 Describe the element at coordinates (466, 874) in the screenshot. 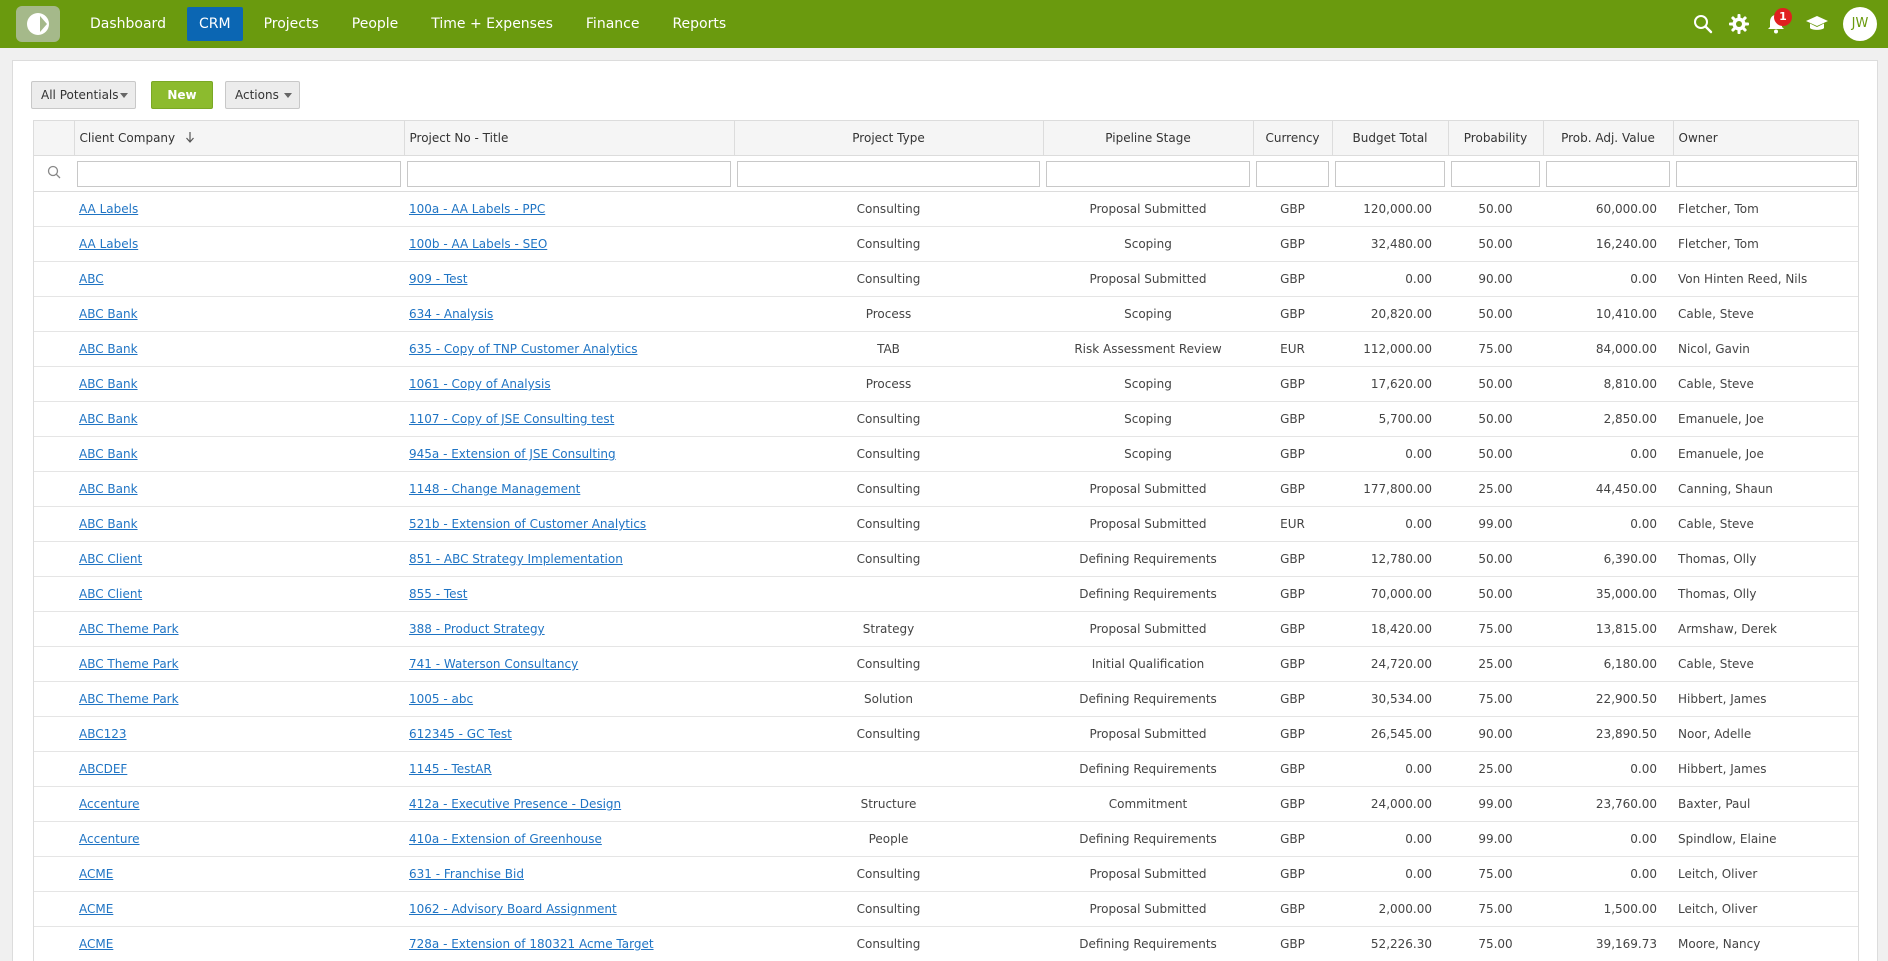

I see `project-link: 631 - Franchise Bid` at that location.